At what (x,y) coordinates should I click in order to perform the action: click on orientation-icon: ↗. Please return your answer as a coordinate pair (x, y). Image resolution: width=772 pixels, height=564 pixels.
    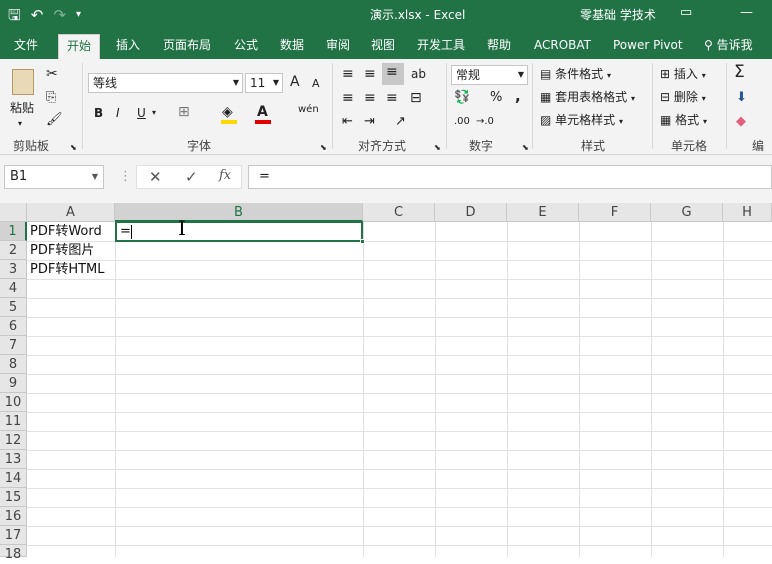
    Looking at the image, I should click on (400, 122).